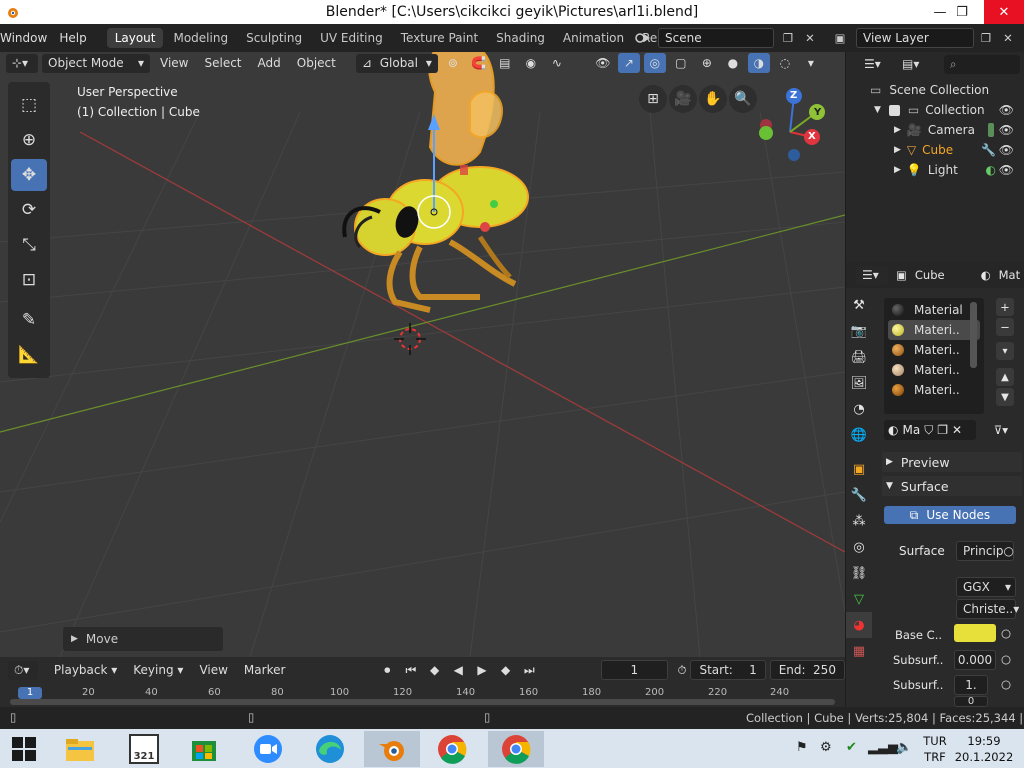 This screenshot has width=1024, height=768. I want to click on use-nodes-button: ⧉ Use Nodes, so click(950, 515).